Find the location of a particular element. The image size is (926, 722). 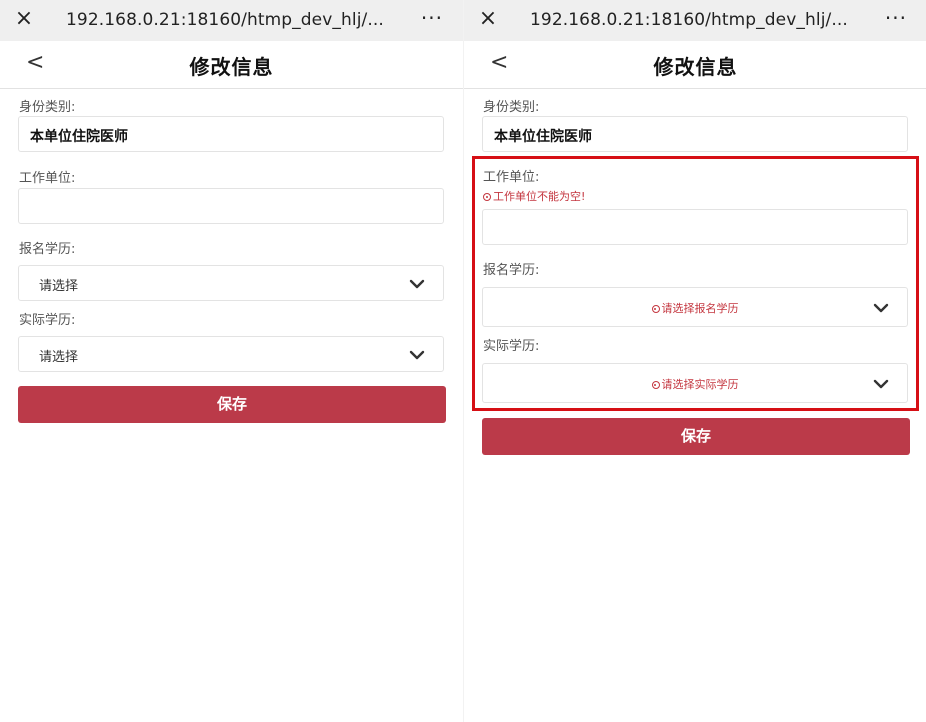

workplace-label: 工作单位: is located at coordinates (47, 178).